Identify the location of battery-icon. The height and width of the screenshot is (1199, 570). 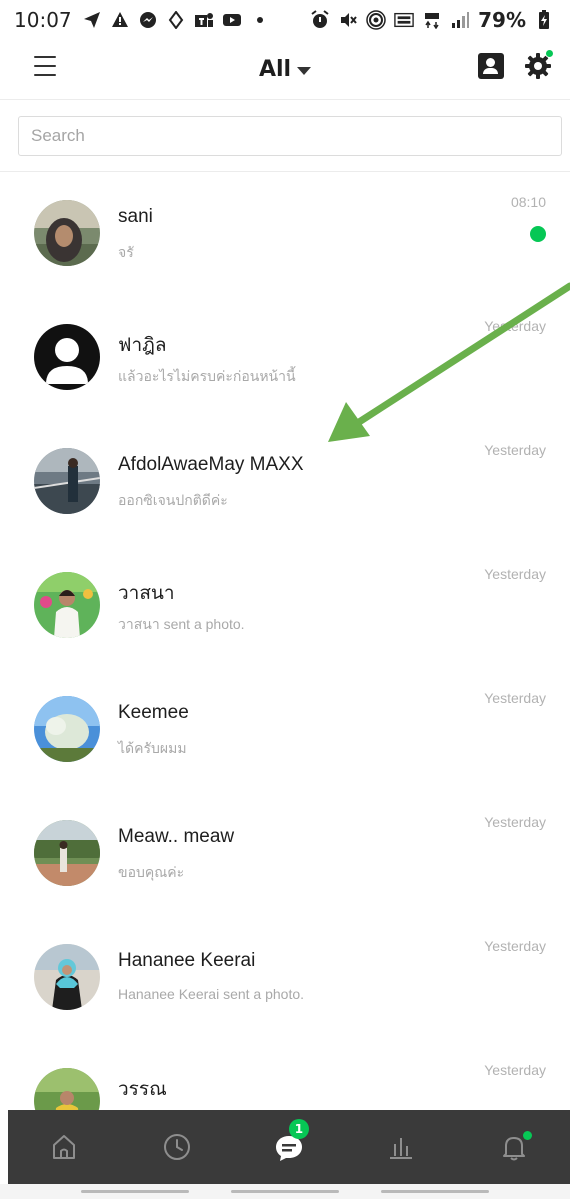
(544, 20).